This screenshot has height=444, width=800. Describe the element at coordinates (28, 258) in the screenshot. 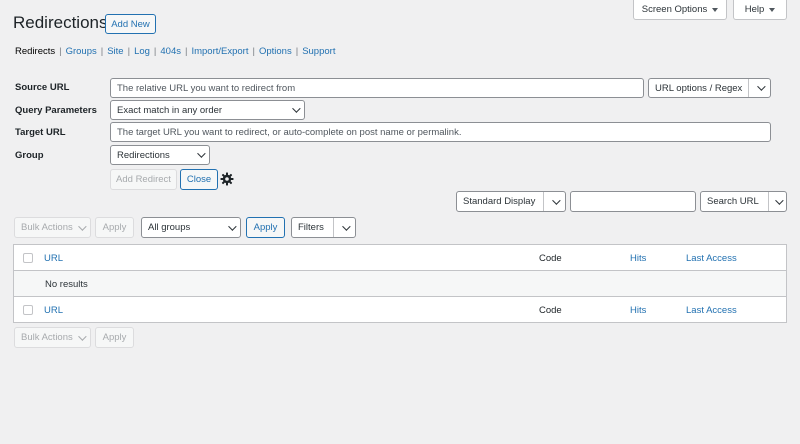

I see `select-all-checkbox` at that location.